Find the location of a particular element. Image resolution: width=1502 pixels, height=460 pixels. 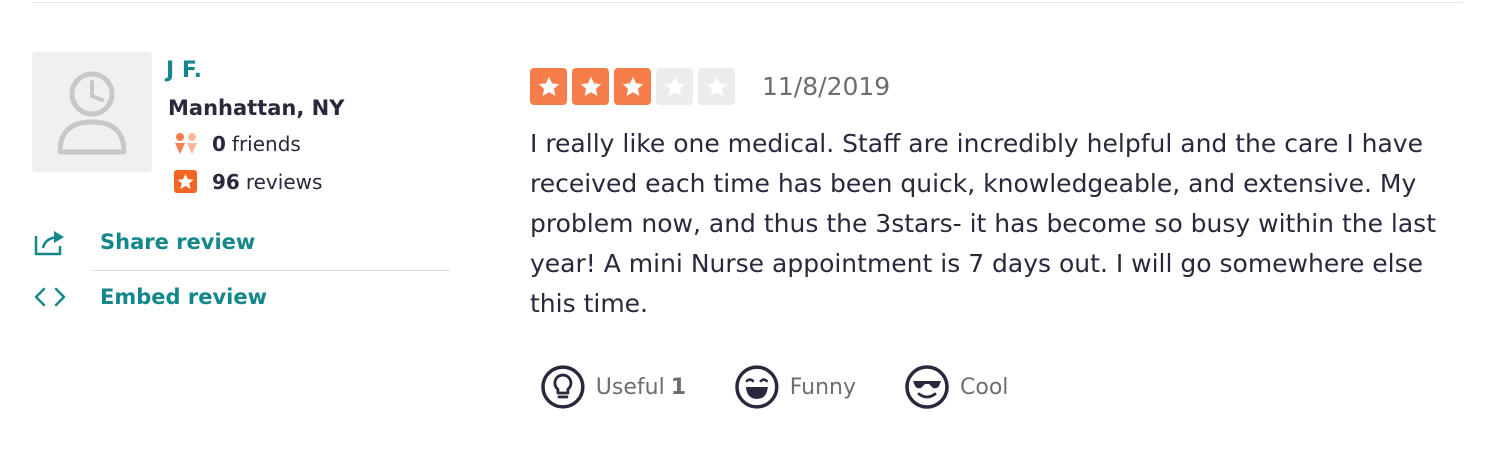

reviews-stat: 96 reviews is located at coordinates (247, 182).